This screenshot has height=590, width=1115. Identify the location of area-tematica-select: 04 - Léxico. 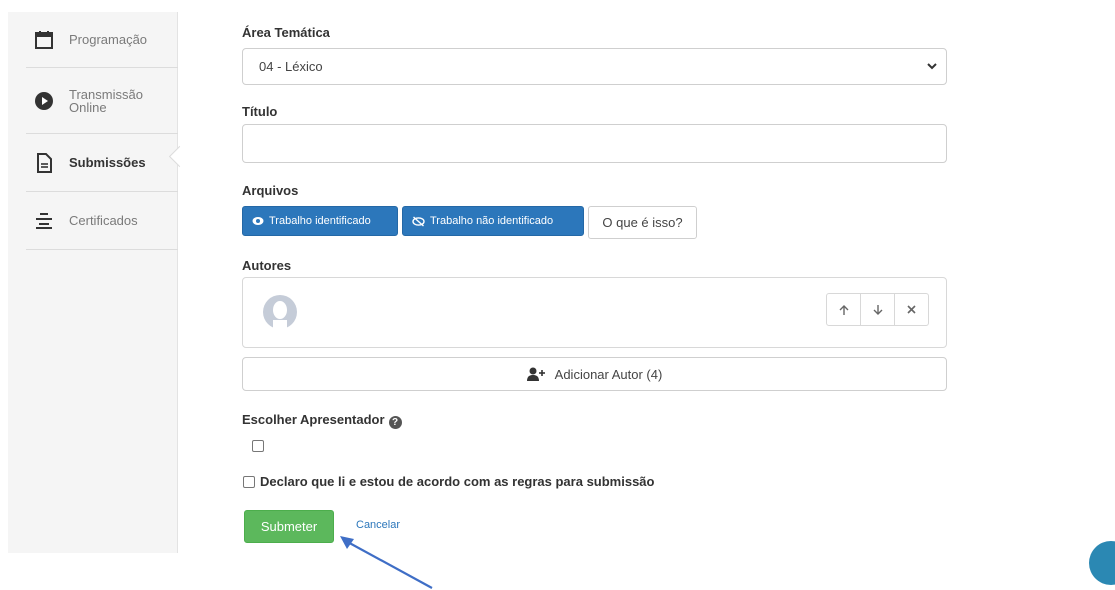
(594, 66).